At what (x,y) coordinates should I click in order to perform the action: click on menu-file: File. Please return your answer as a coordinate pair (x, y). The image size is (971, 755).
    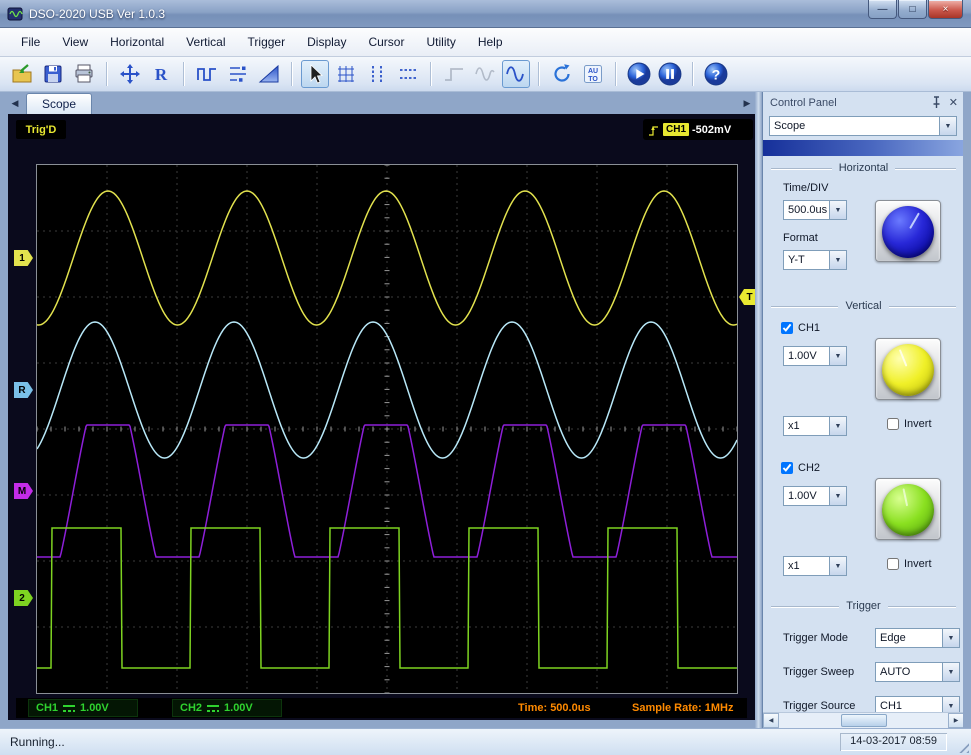
    Looking at the image, I should click on (30, 42).